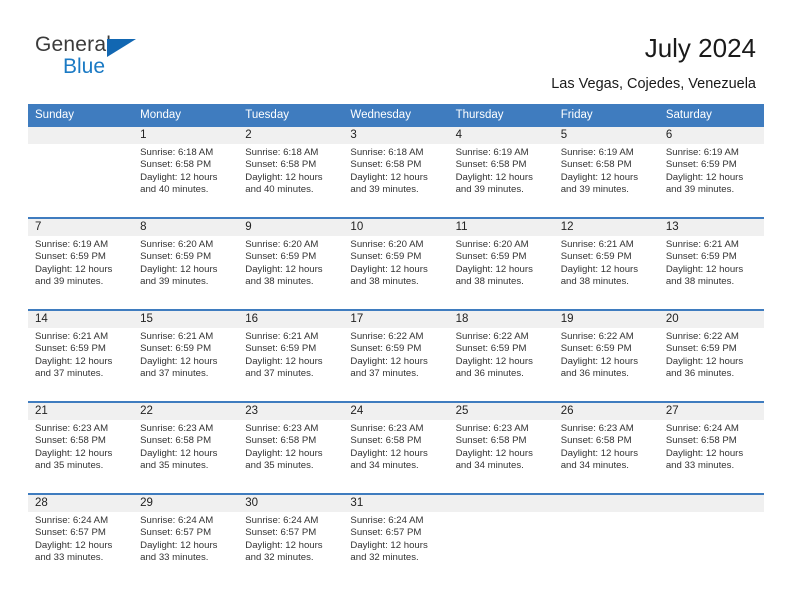 Image resolution: width=792 pixels, height=612 pixels. I want to click on sunrise-text: Sunrise: 6:19 AM, so click(597, 152).